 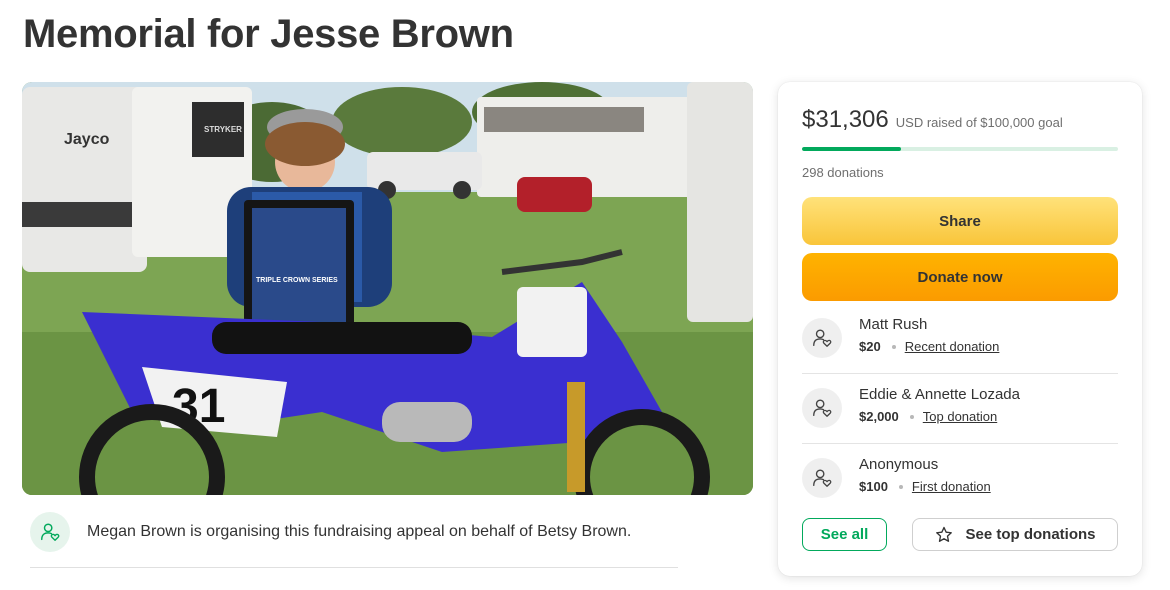 I want to click on donor-amount: $20, so click(x=870, y=346).